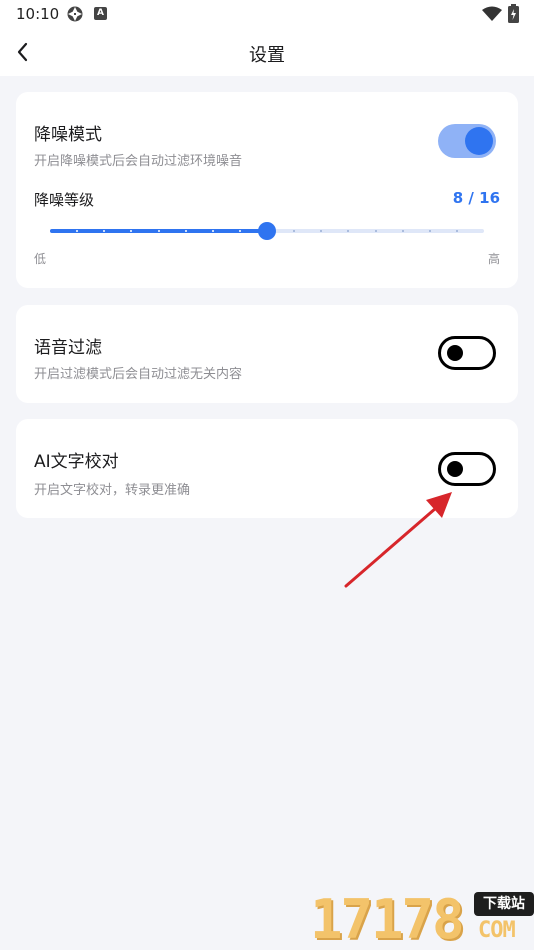 This screenshot has height=950, width=534. I want to click on slider-low-label: 低, so click(40, 259).